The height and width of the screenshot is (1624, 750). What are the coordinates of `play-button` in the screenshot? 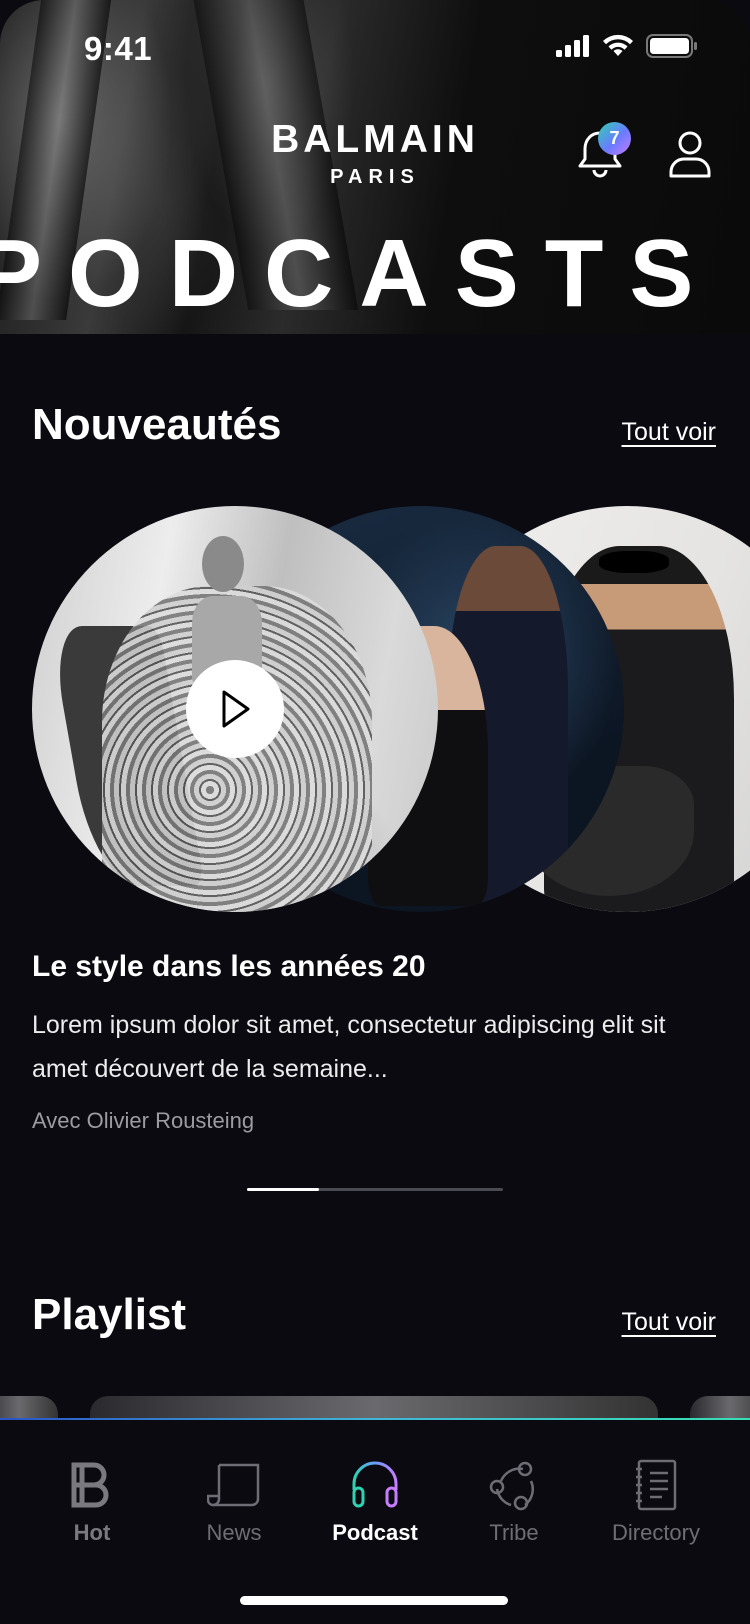 It's located at (235, 709).